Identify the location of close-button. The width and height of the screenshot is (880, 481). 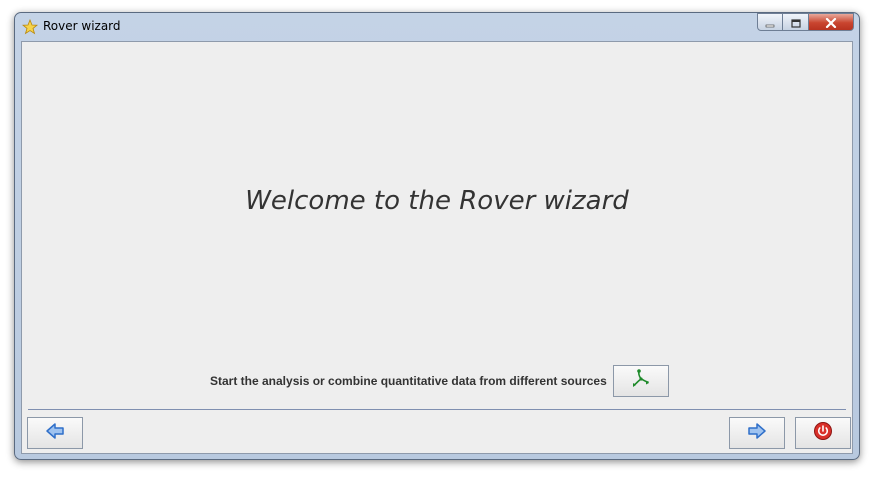
(831, 22).